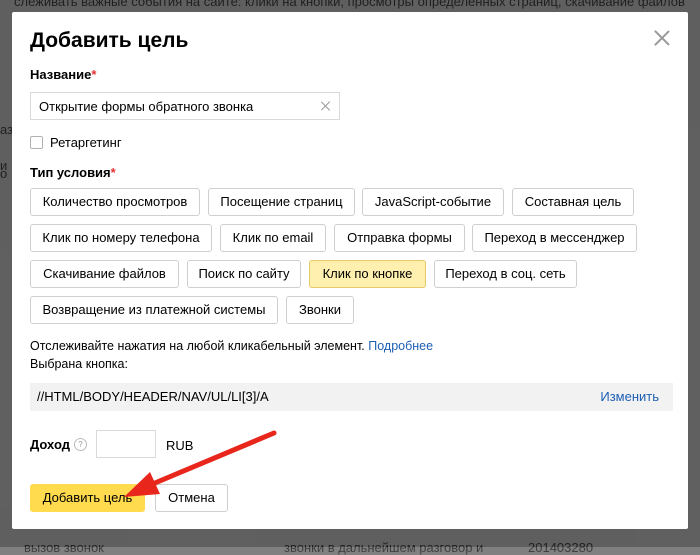  What do you see at coordinates (399, 238) in the screenshot?
I see `condition-form-submit-button: Отправка формы` at bounding box center [399, 238].